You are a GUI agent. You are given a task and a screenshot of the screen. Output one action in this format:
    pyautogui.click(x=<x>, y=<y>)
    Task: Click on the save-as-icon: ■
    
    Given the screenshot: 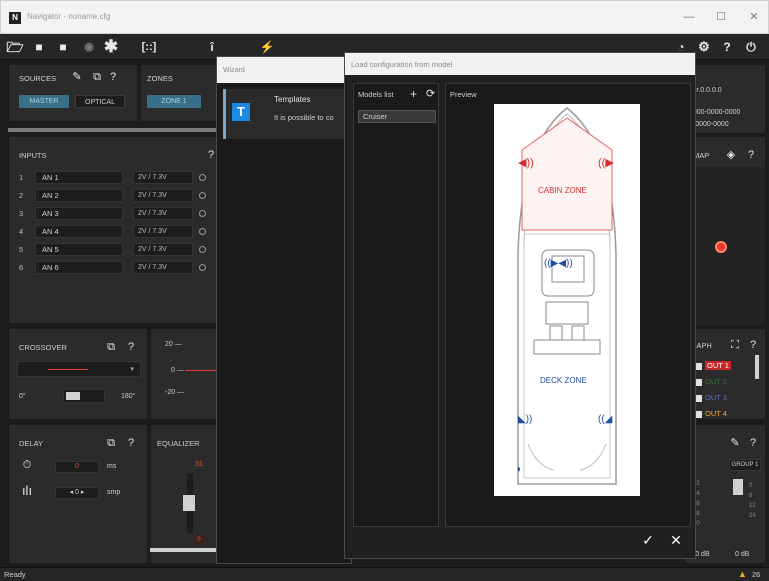 What is the action you would take?
    pyautogui.click(x=63, y=47)
    